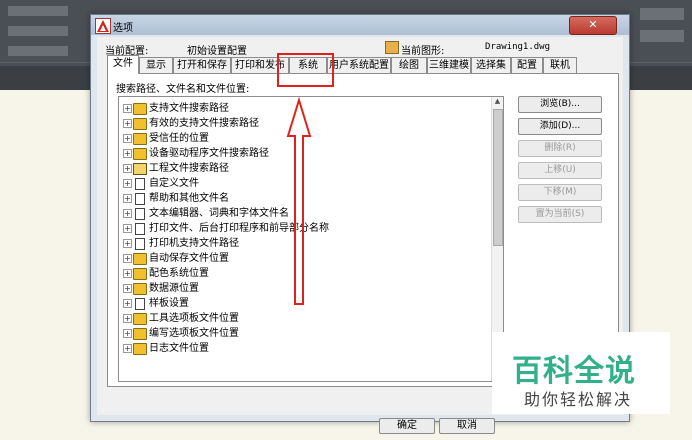  What do you see at coordinates (209, 153) in the screenshot?
I see `tree-item-label: 设备驱动程序文件搜索路径` at bounding box center [209, 153].